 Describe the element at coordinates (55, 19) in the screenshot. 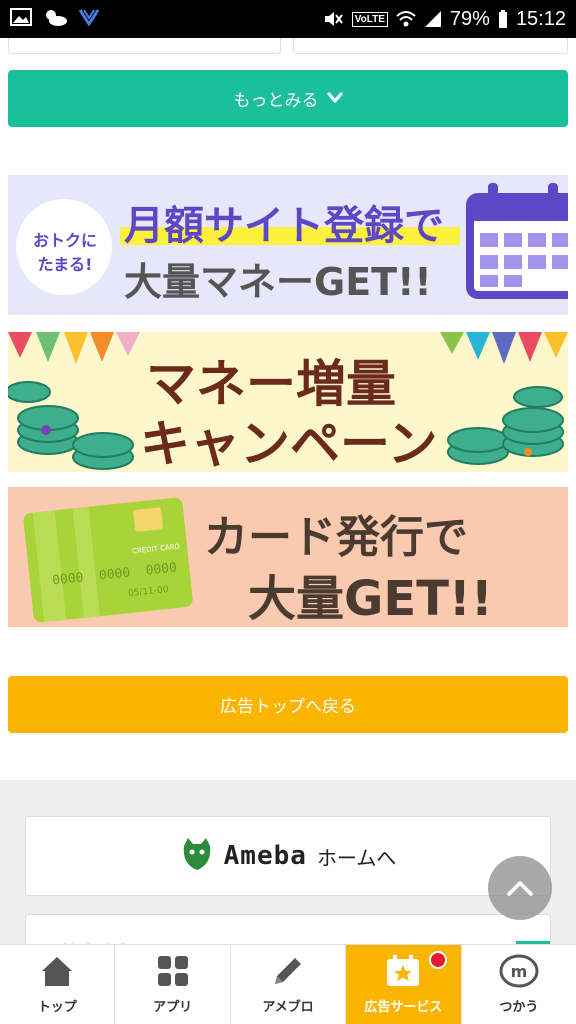

I see `weather-icon` at that location.